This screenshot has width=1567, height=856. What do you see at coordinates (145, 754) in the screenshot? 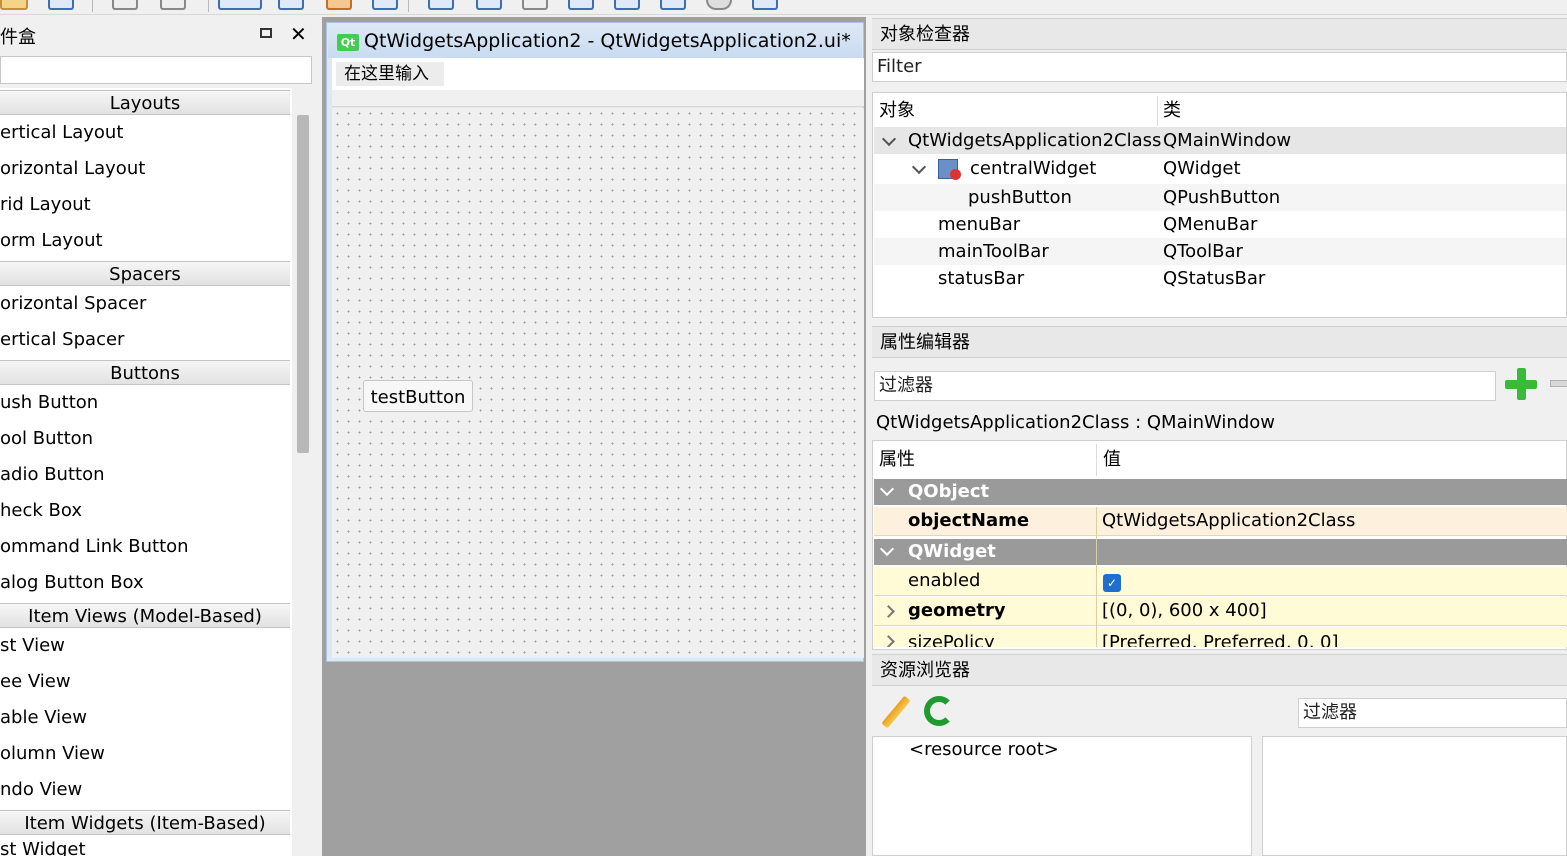
I see `widget-item: olumn View` at bounding box center [145, 754].